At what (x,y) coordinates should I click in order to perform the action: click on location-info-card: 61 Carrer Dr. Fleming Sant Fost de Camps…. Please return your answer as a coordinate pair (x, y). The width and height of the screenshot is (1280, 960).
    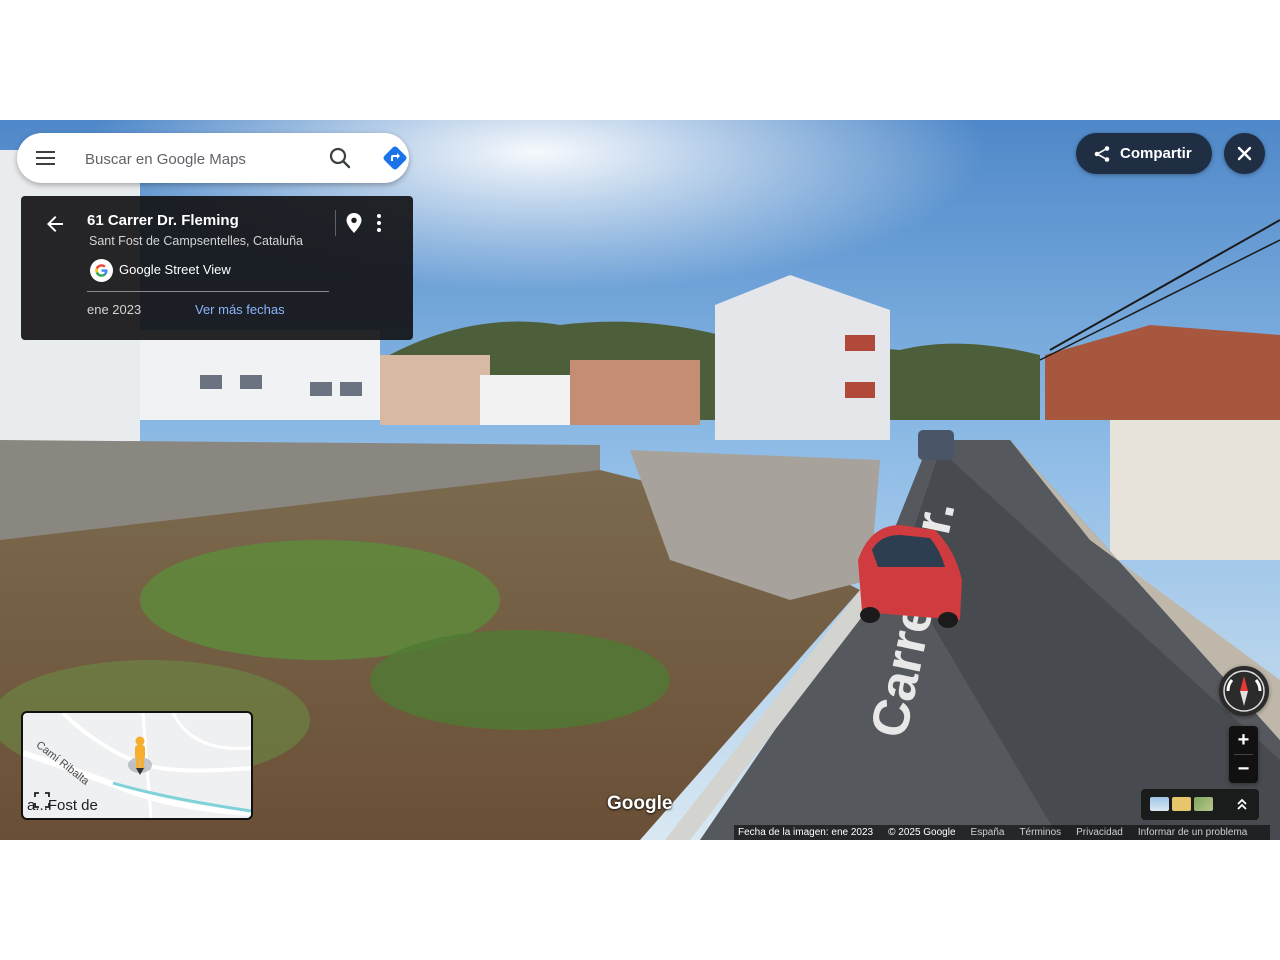
    Looking at the image, I should click on (217, 268).